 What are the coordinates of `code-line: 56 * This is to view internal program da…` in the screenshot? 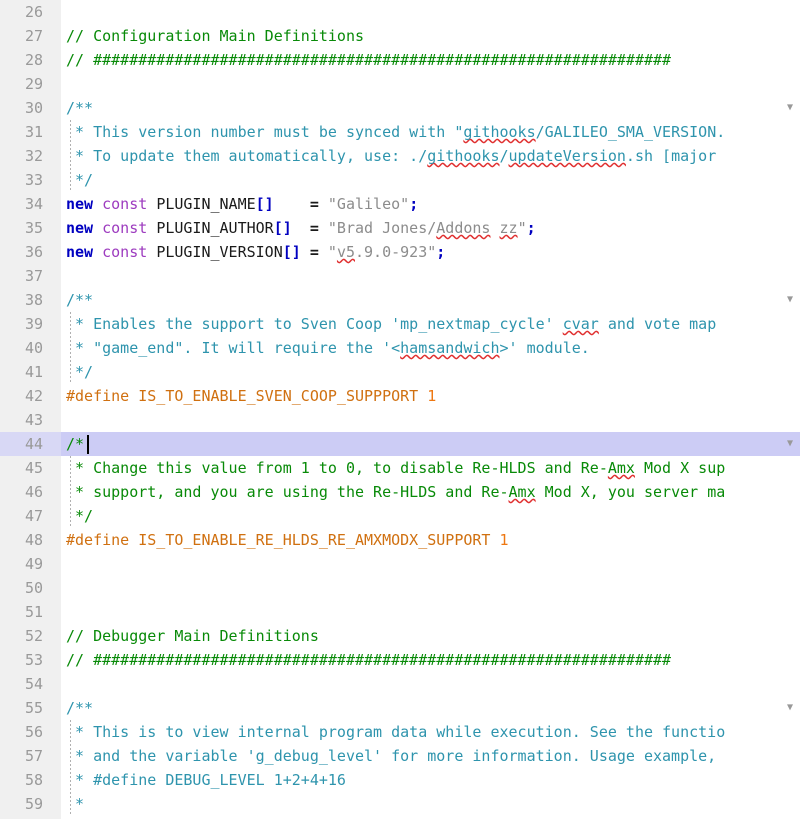 It's located at (400, 732).